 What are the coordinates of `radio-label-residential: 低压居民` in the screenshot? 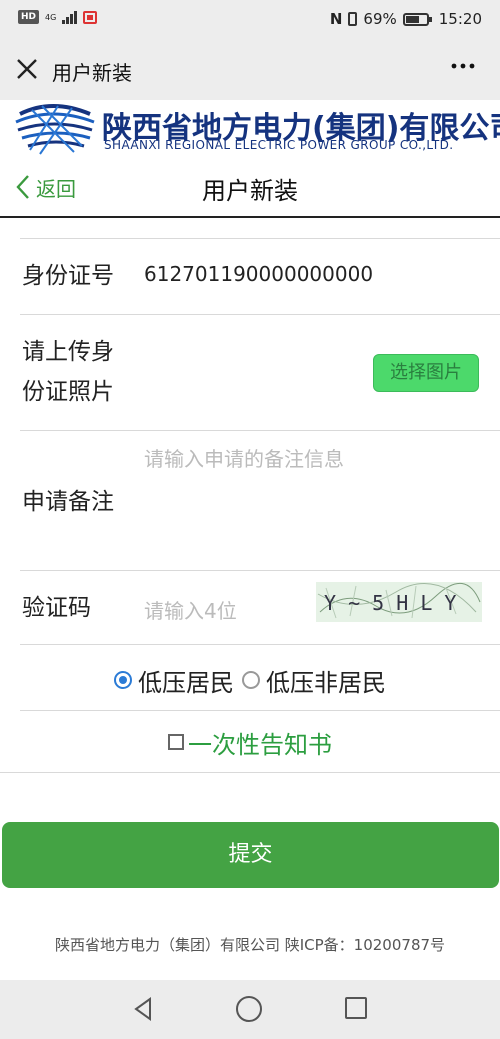 It's located at (186, 682).